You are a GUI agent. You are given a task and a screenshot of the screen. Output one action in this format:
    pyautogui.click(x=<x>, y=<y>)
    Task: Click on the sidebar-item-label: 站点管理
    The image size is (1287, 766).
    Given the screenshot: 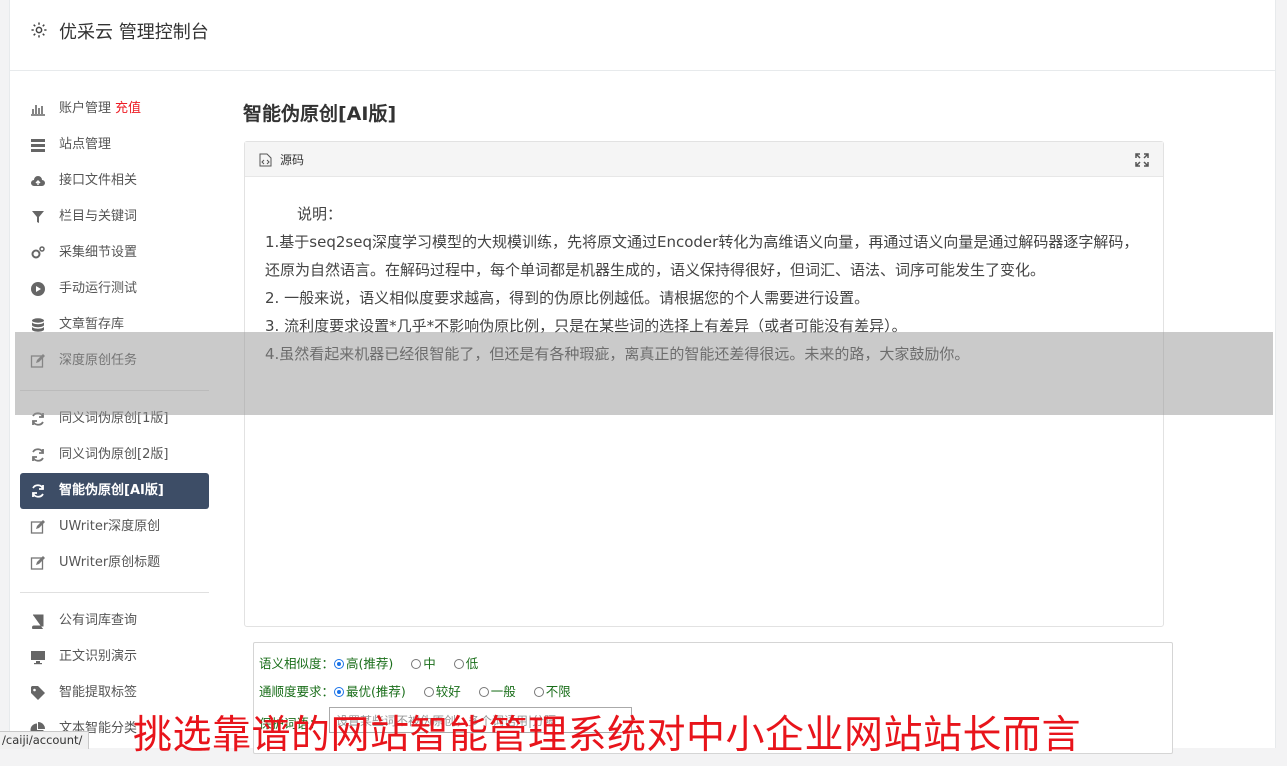 What is the action you would take?
    pyautogui.click(x=85, y=144)
    